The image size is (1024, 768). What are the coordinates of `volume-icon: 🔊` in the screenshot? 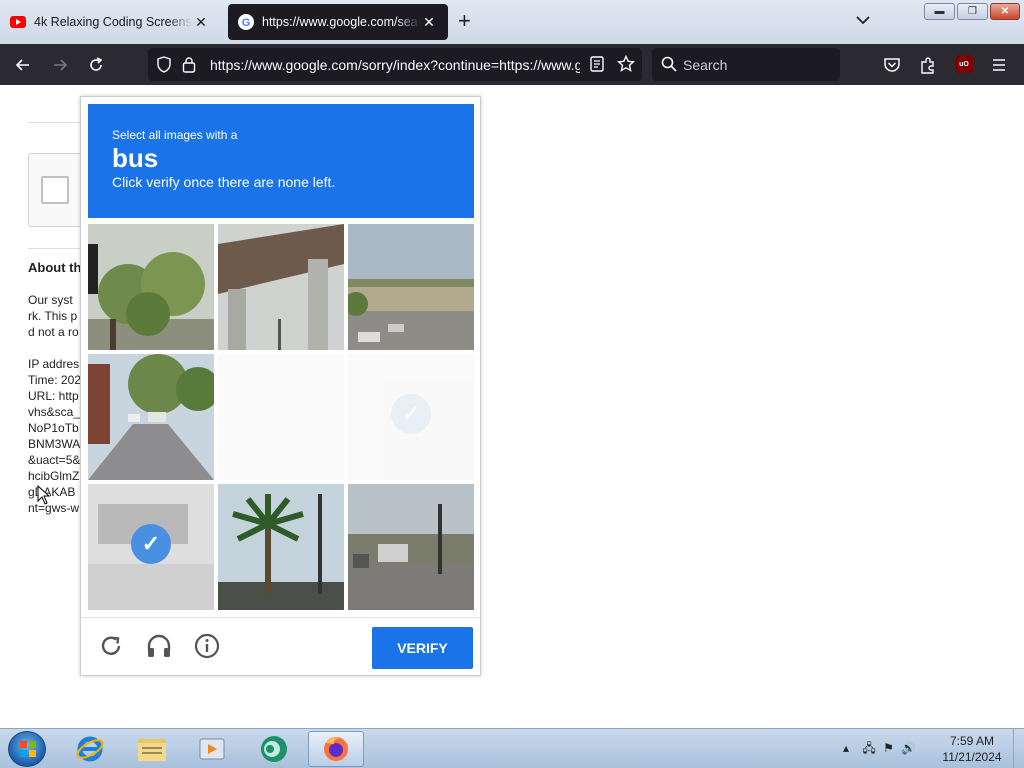 It's located at (908, 748).